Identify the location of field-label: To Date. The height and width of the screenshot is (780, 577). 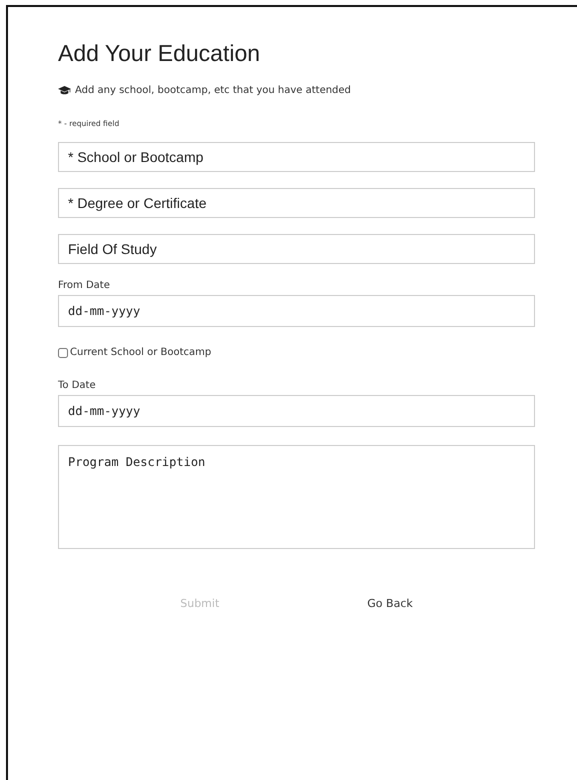
(77, 385).